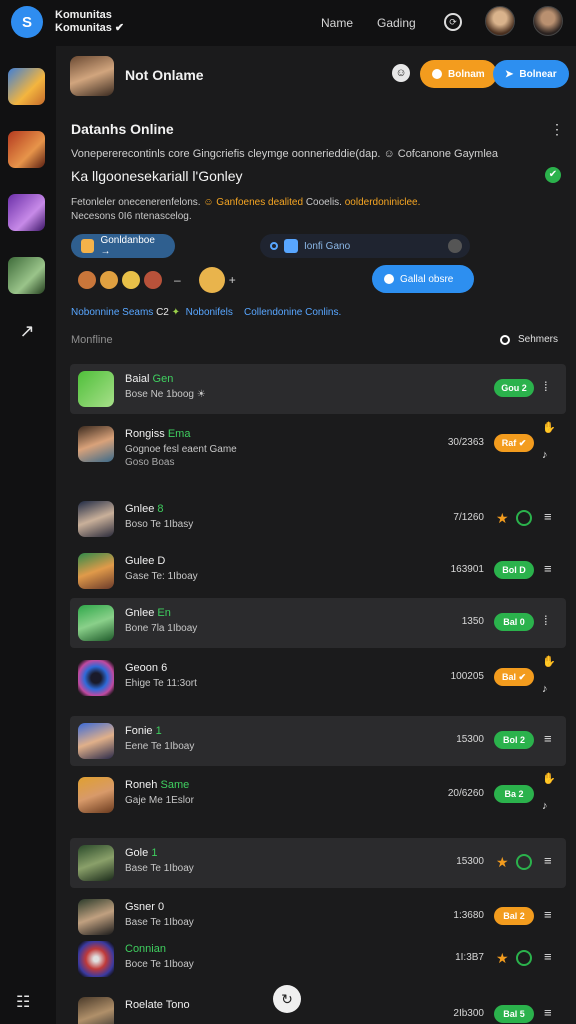 The width and height of the screenshot is (576, 1024). Describe the element at coordinates (23, 1002) in the screenshot. I see `grid-icon: ☷` at that location.